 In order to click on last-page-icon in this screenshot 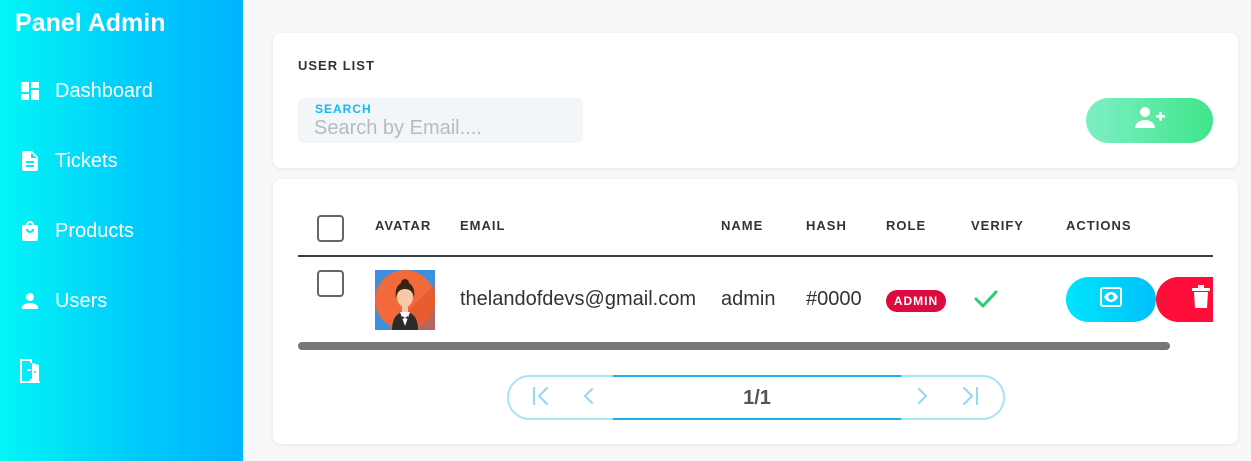, I will do `click(970, 398)`.